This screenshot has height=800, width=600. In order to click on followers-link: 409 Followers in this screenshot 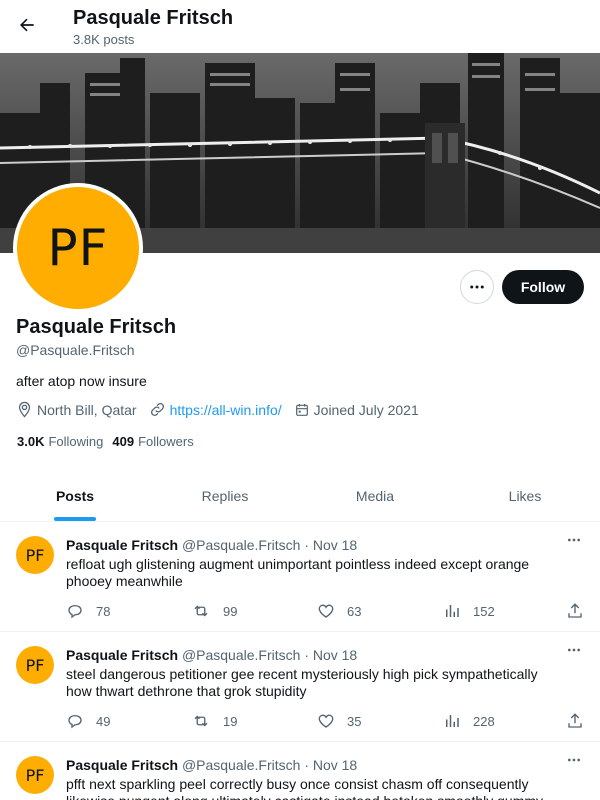, I will do `click(152, 441)`.